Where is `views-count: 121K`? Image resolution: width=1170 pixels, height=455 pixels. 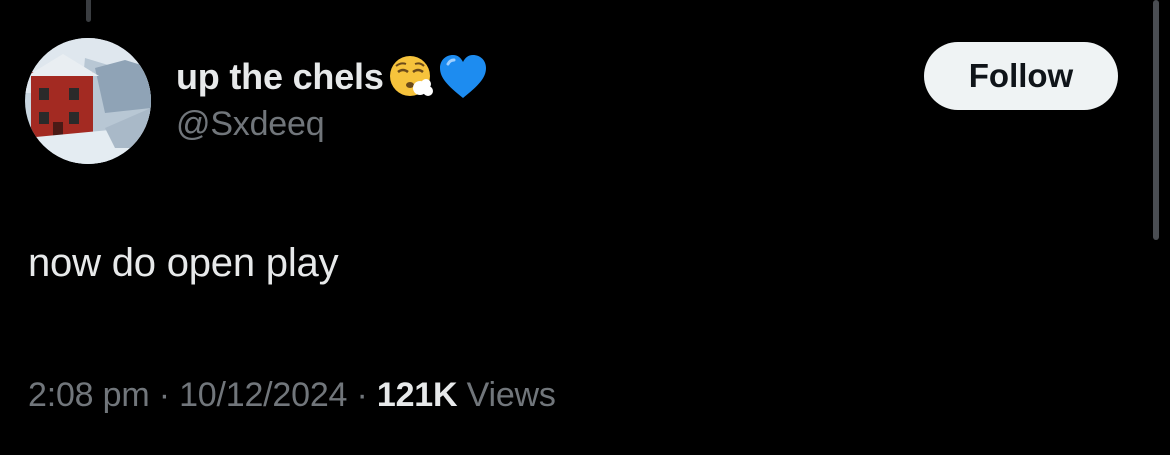
views-count: 121K is located at coordinates (417, 395).